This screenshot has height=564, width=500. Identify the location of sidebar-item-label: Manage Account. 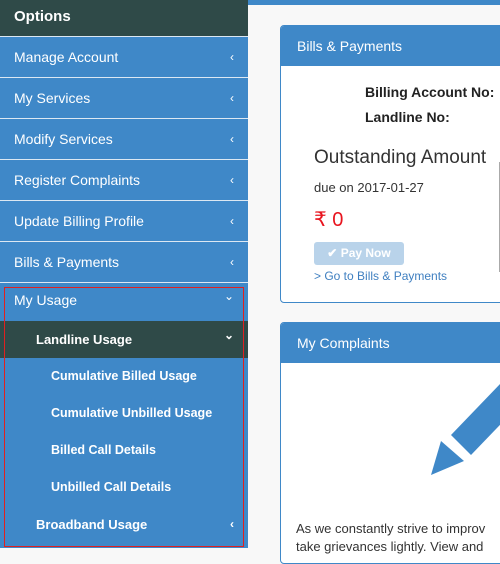
(66, 57).